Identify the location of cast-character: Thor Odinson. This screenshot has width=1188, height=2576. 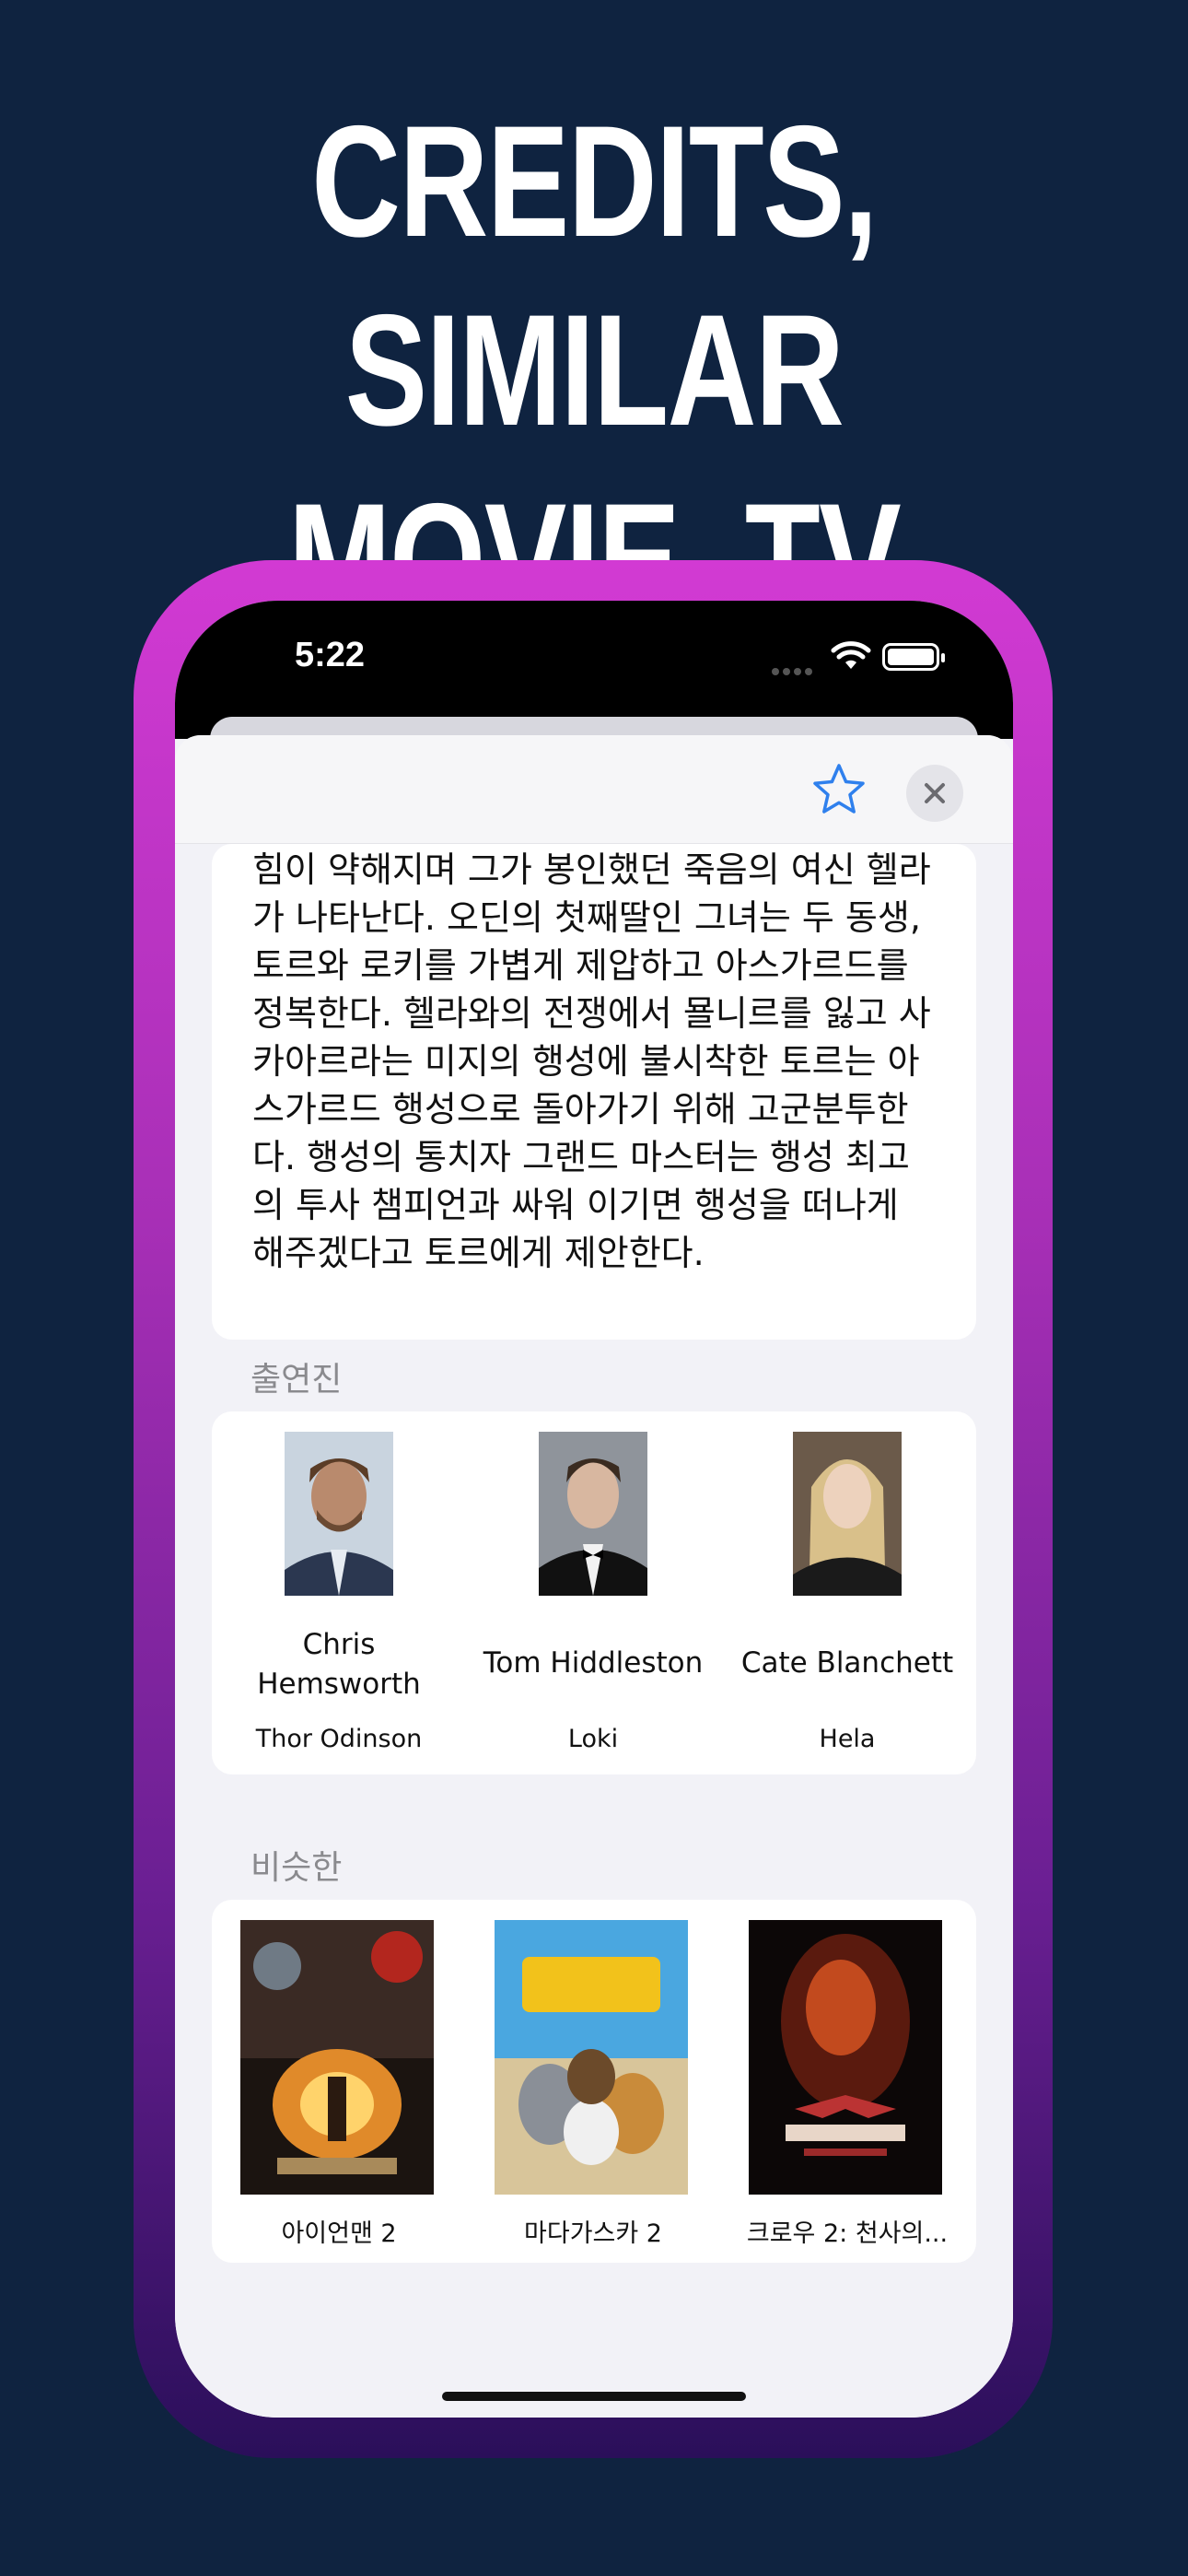
(339, 1739).